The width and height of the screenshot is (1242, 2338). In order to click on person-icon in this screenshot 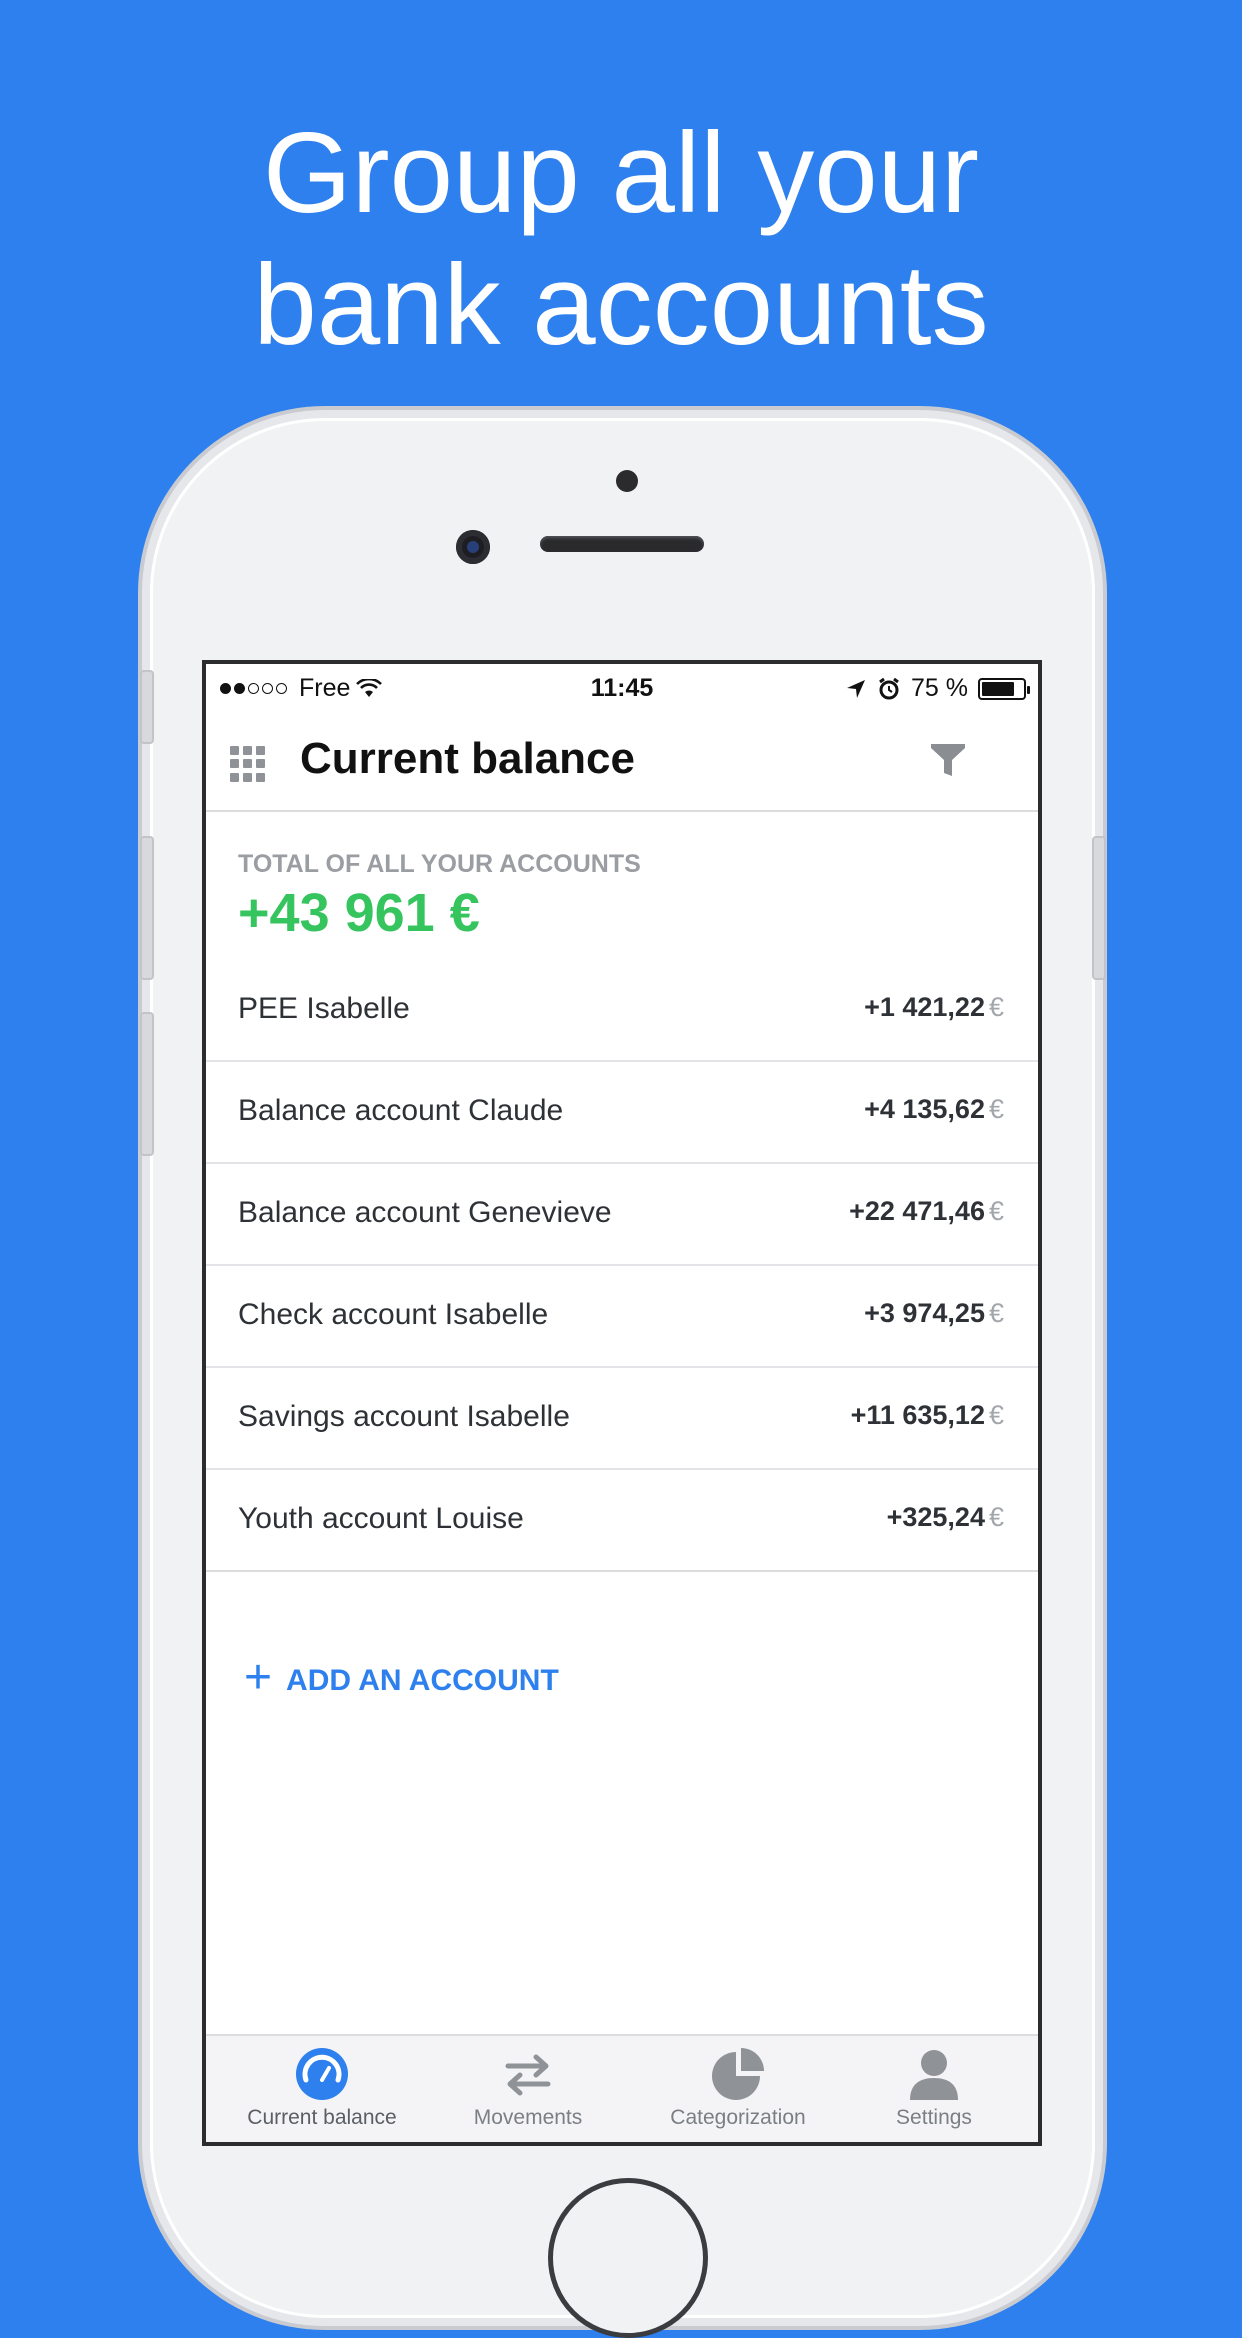, I will do `click(934, 2075)`.